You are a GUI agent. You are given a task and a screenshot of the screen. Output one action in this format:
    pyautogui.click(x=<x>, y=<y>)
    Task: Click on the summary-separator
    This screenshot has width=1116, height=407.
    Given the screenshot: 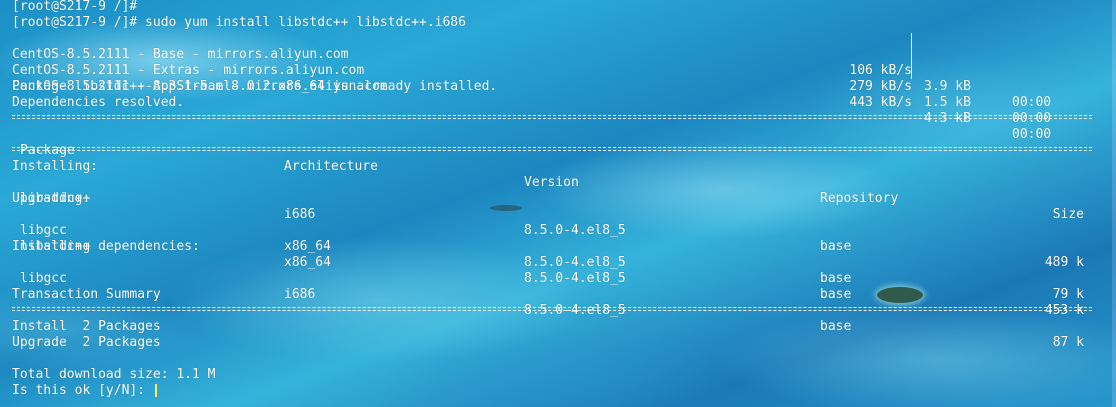 What is the action you would take?
    pyautogui.click(x=552, y=309)
    